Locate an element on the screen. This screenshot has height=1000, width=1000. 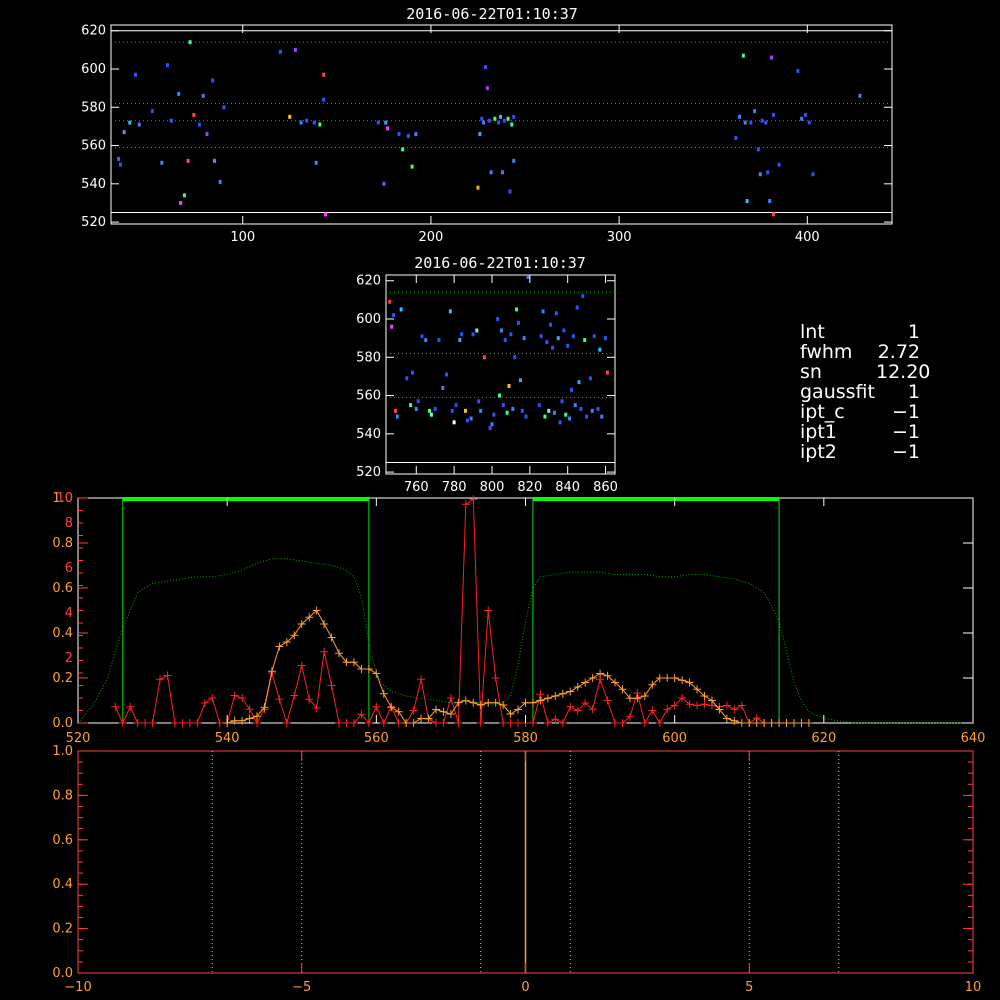
y-tick-label: 0.0 is located at coordinates (62, 973).